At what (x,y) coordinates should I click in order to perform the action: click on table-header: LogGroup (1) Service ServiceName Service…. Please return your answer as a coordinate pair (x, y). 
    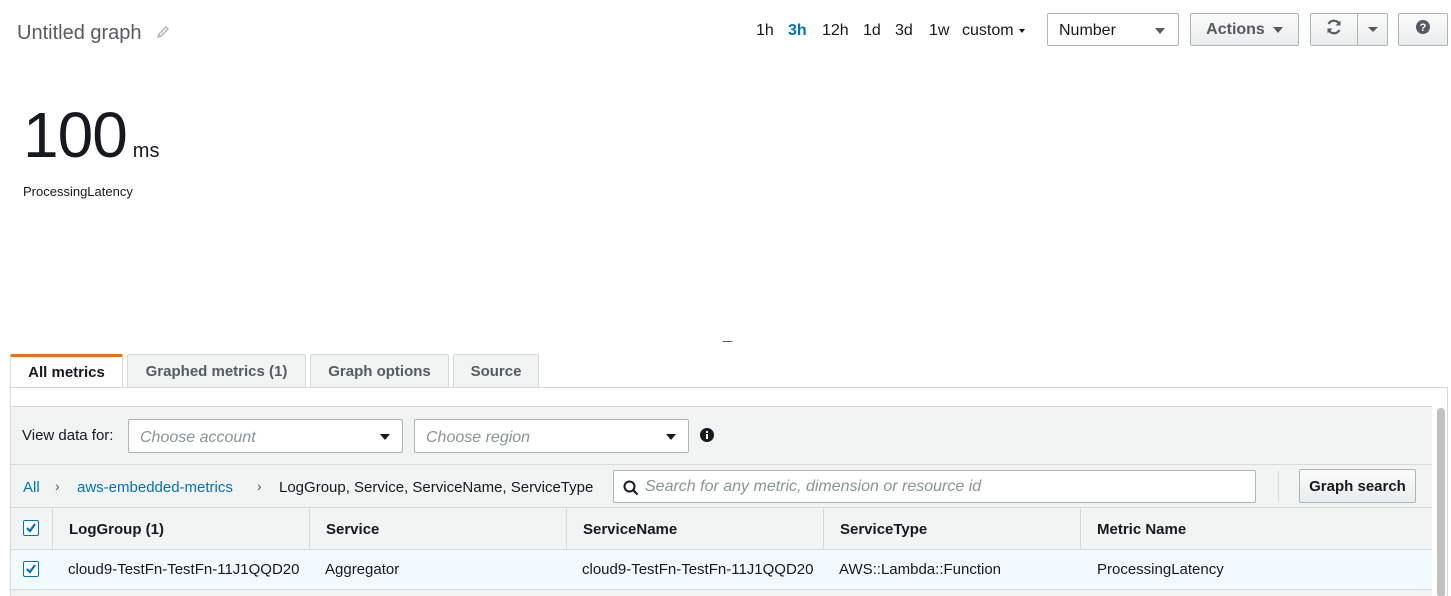
    Looking at the image, I should click on (721, 529).